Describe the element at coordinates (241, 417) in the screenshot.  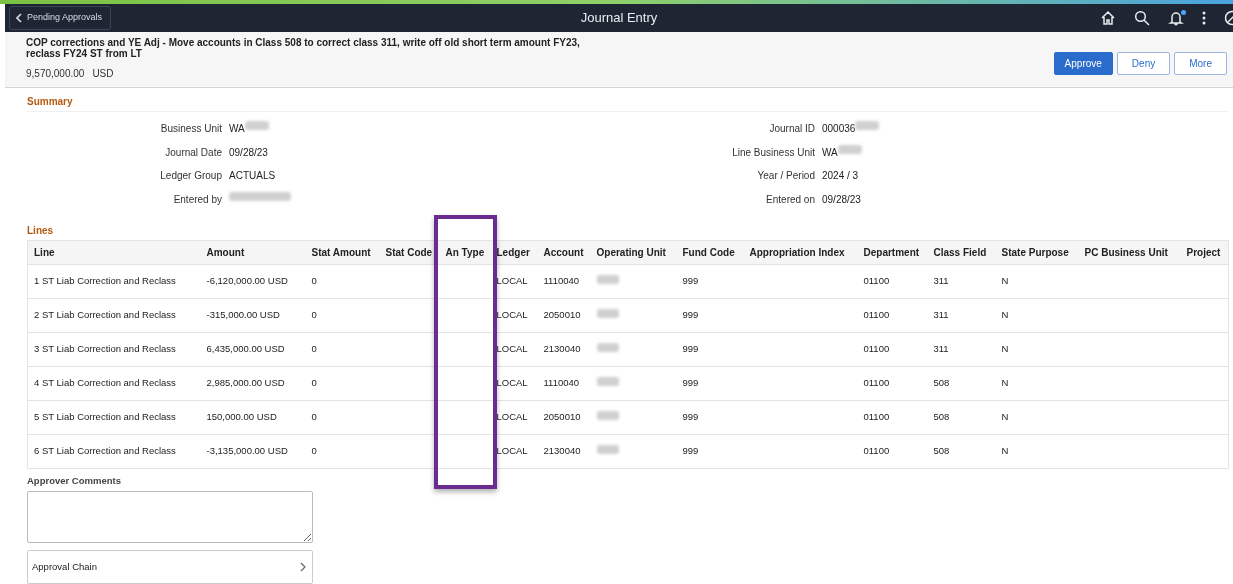
I see `table-cell: 150,000.00 USD` at that location.